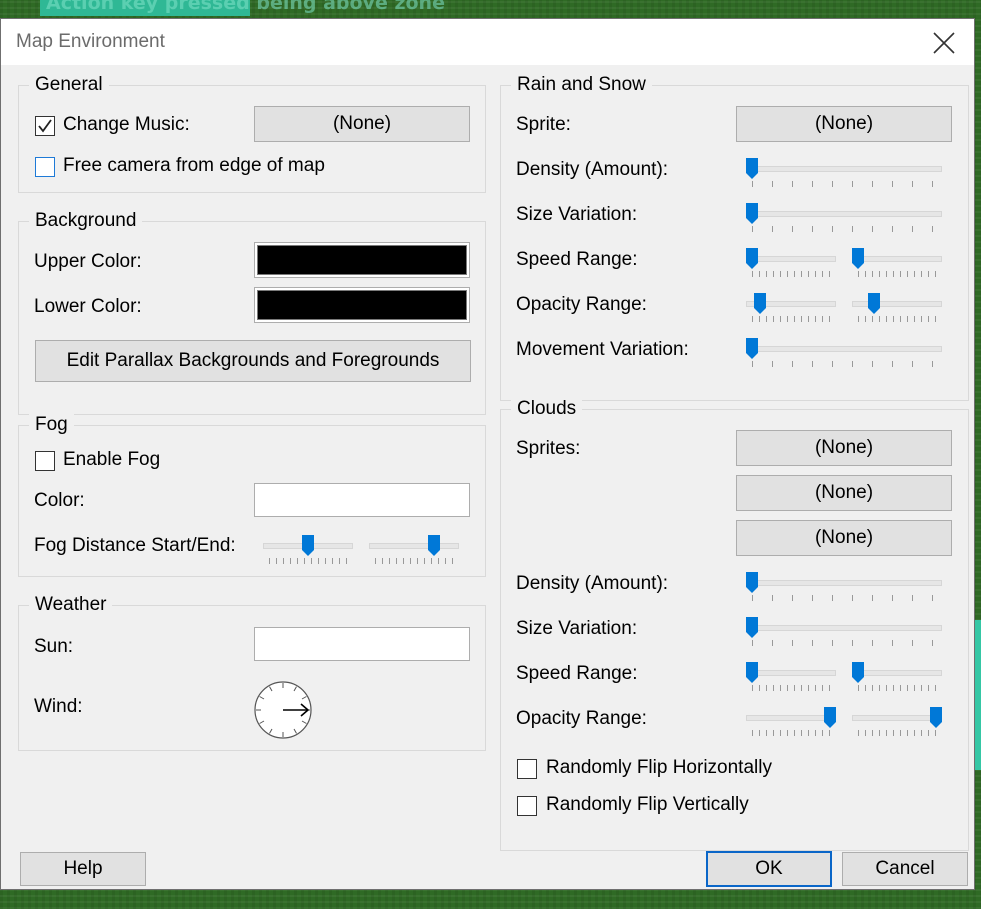 The width and height of the screenshot is (981, 909). Describe the element at coordinates (581, 718) in the screenshot. I see `cloud-opacity-label: Opacity Range:` at that location.